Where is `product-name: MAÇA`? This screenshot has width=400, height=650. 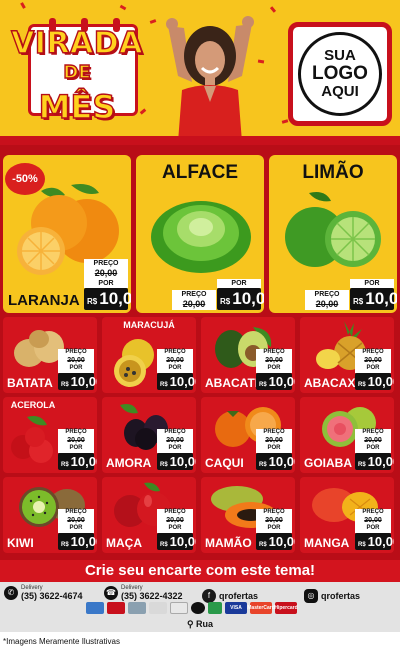
product-name: MAÇA is located at coordinates (124, 543).